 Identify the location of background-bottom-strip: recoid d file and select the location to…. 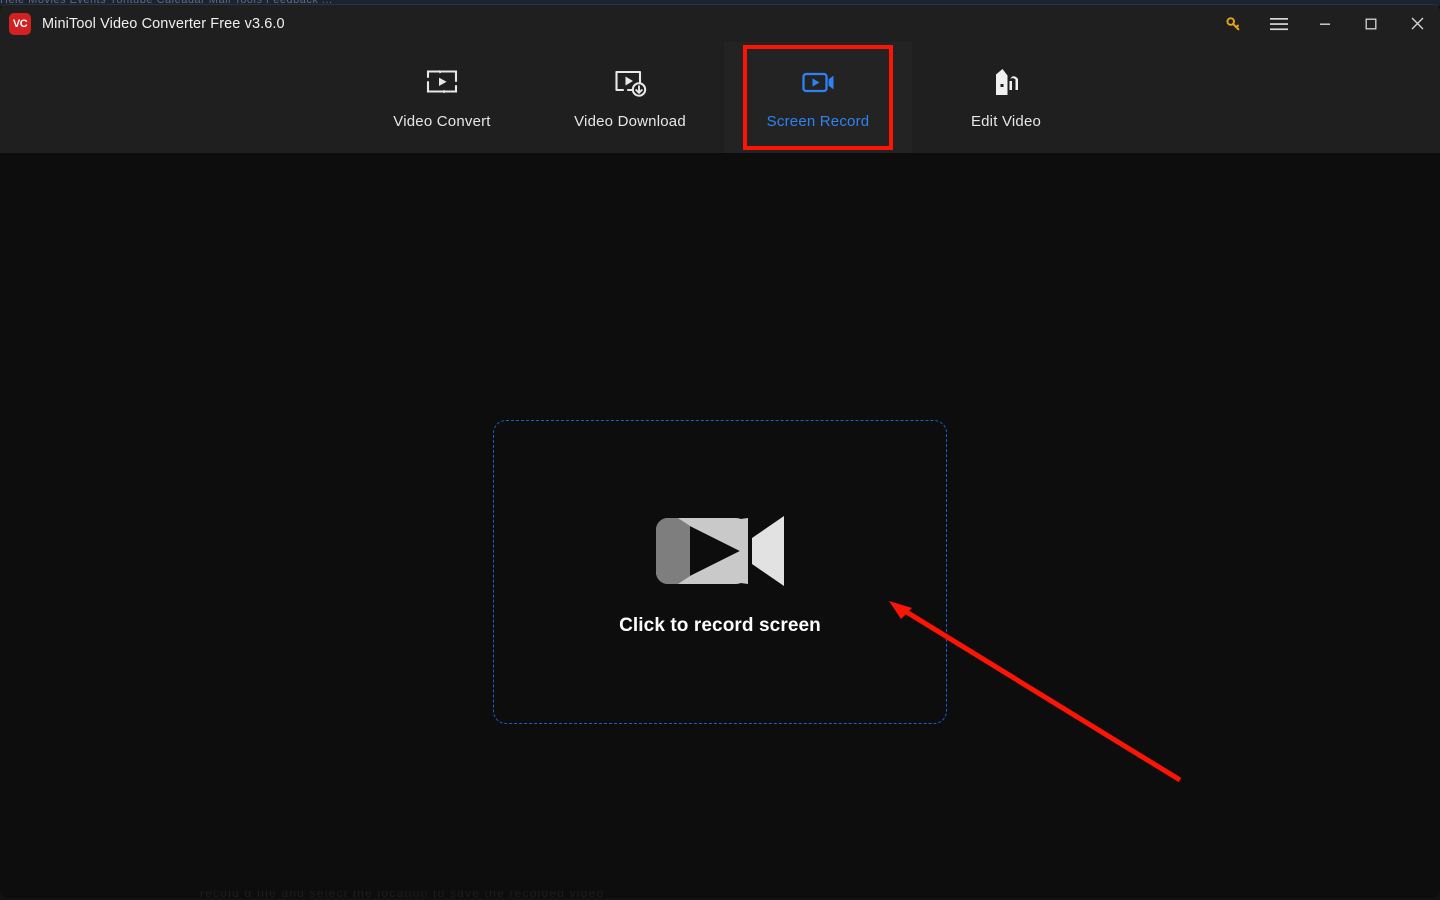
(720, 894).